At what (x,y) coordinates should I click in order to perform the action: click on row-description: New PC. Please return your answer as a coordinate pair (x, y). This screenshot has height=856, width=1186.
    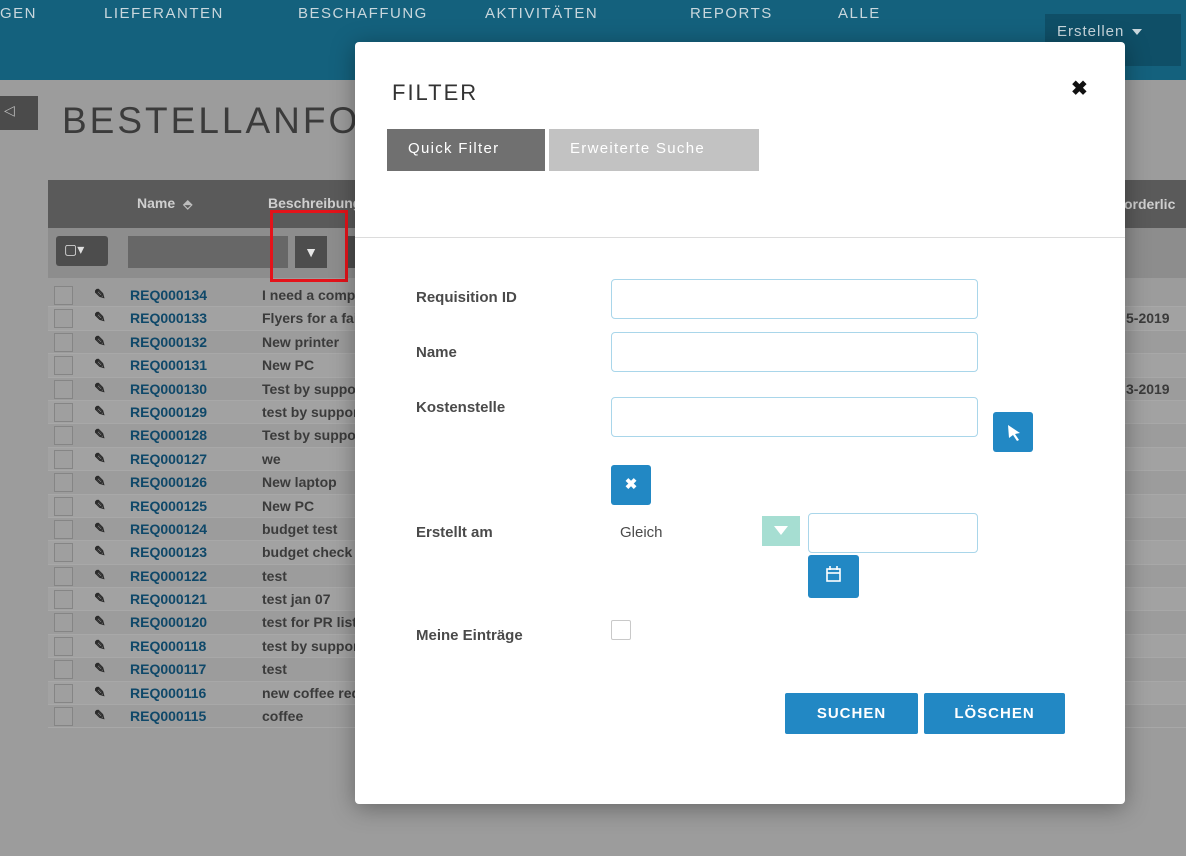
    Looking at the image, I should click on (288, 365).